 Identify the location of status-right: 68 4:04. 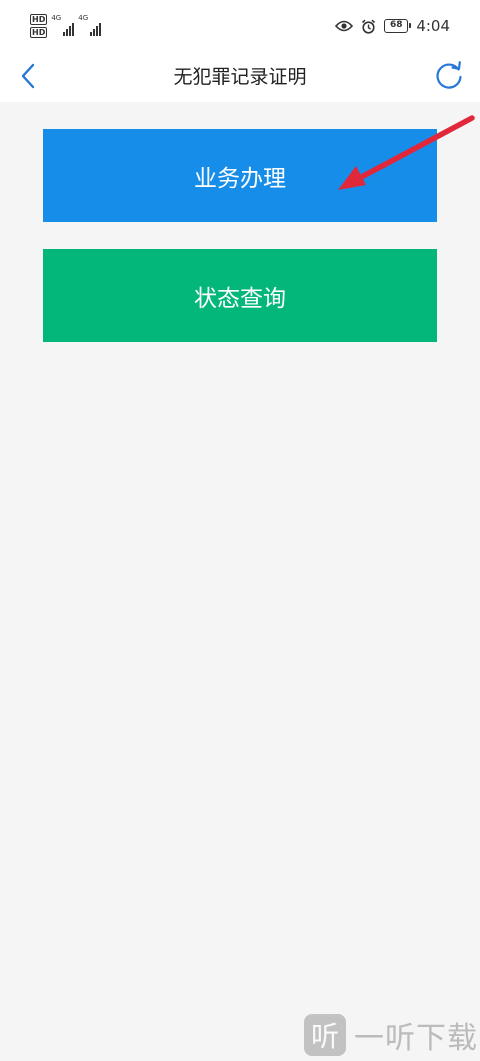
(392, 26).